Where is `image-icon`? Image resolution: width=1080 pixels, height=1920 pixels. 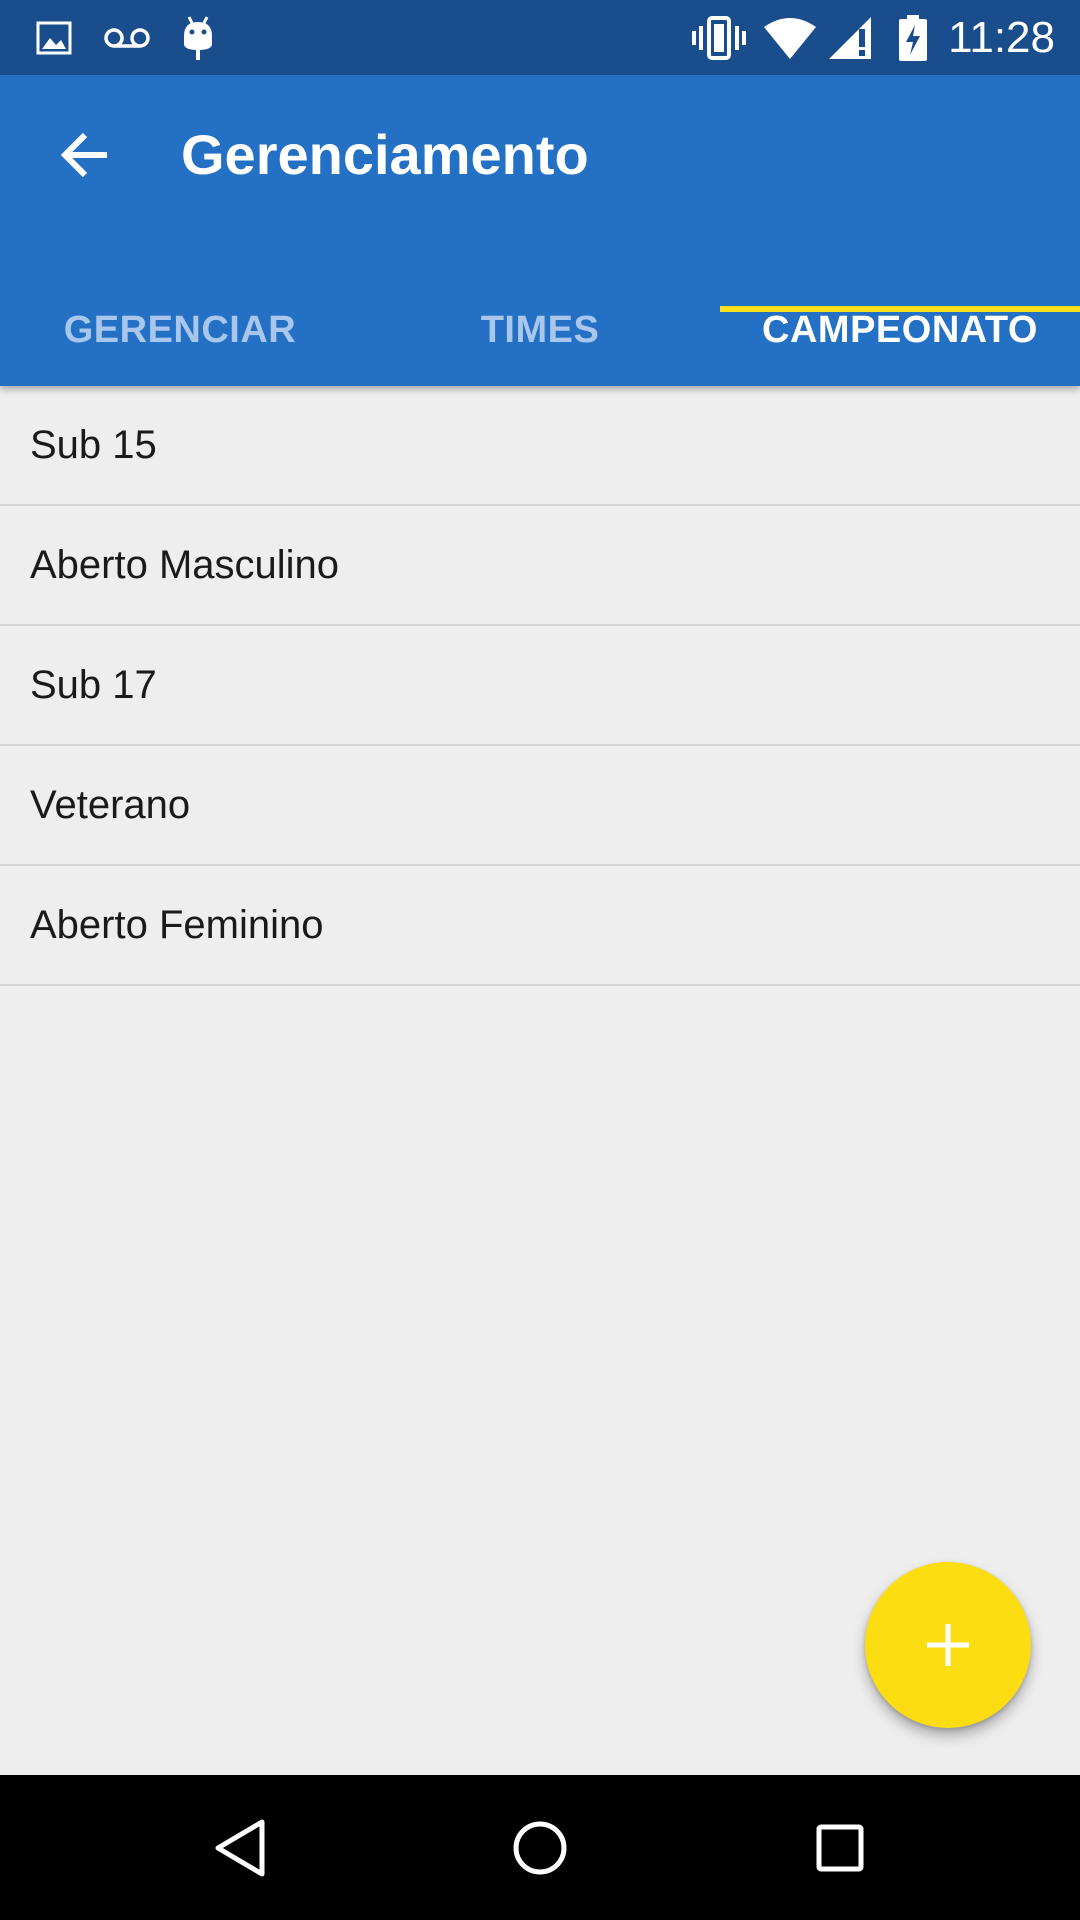
image-icon is located at coordinates (54, 37).